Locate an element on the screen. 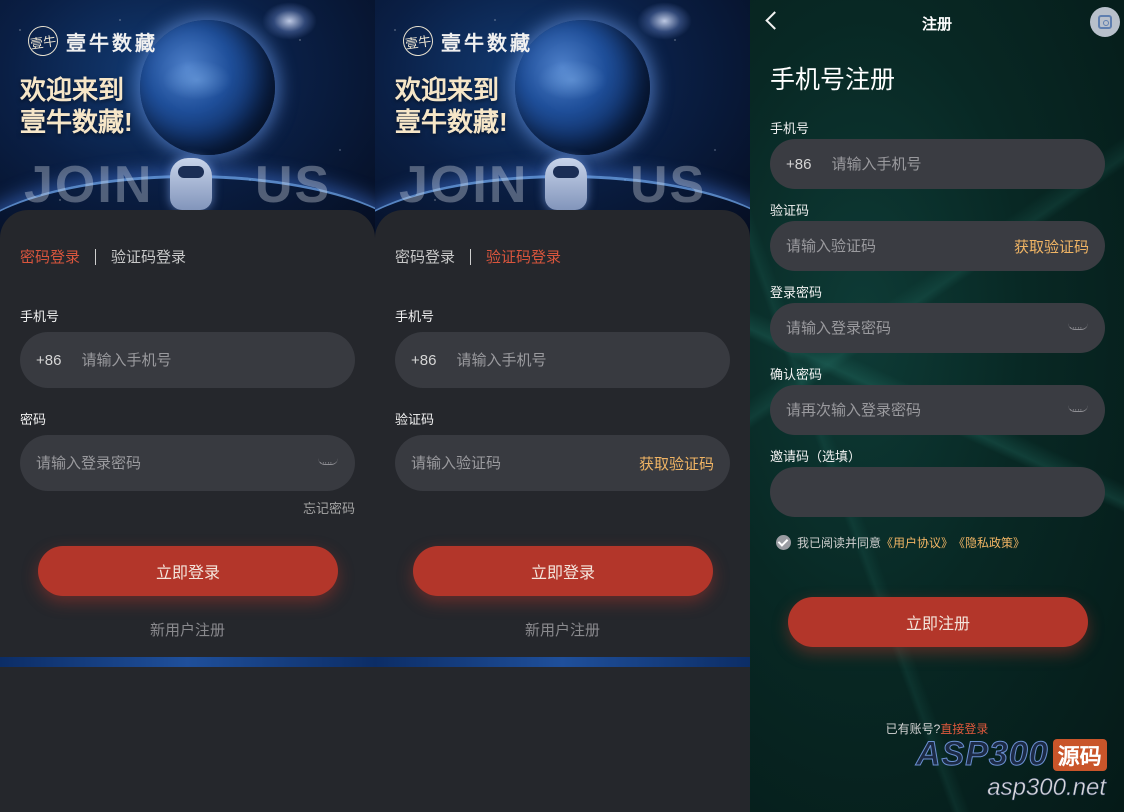 This screenshot has width=1124, height=812. register-button: 立即注册 is located at coordinates (938, 622).